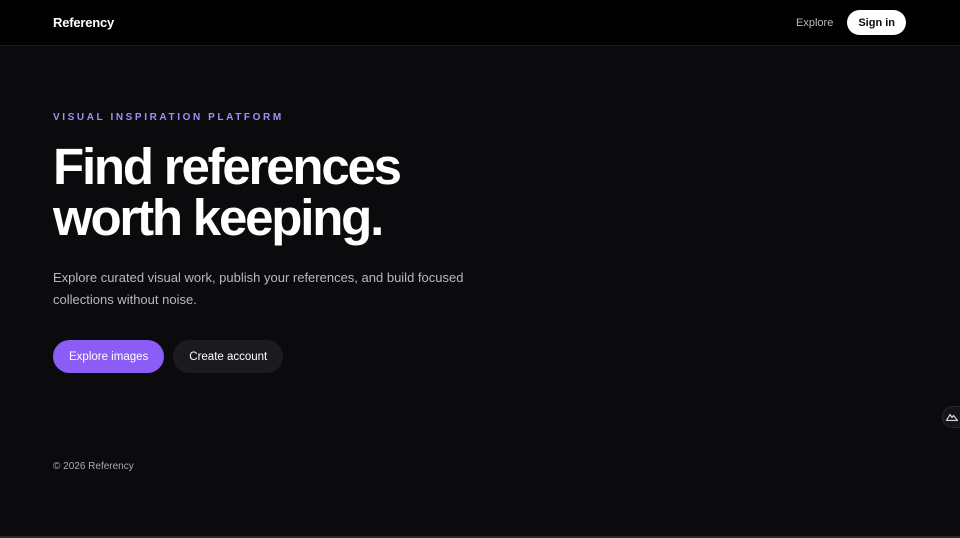 The height and width of the screenshot is (538, 960). Describe the element at coordinates (228, 356) in the screenshot. I see `create-account-button: Create account` at that location.